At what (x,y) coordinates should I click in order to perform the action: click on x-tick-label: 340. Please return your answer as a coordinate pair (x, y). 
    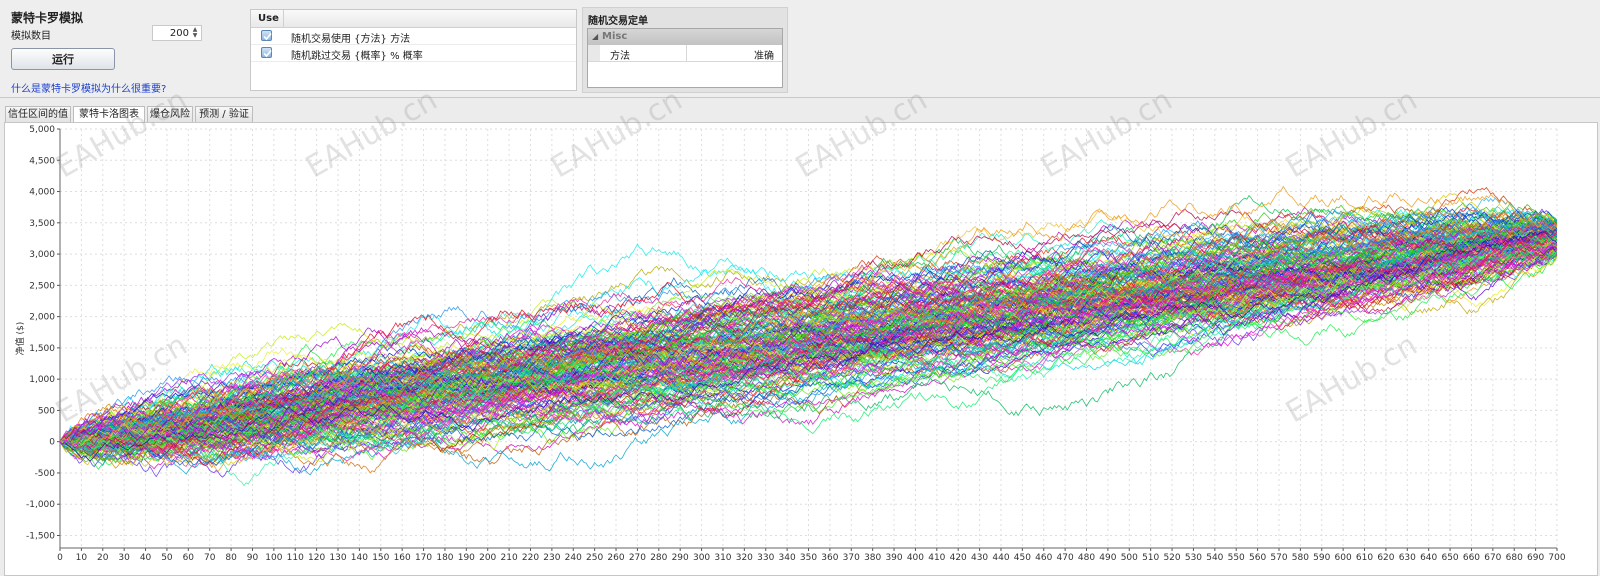
    Looking at the image, I should click on (787, 558).